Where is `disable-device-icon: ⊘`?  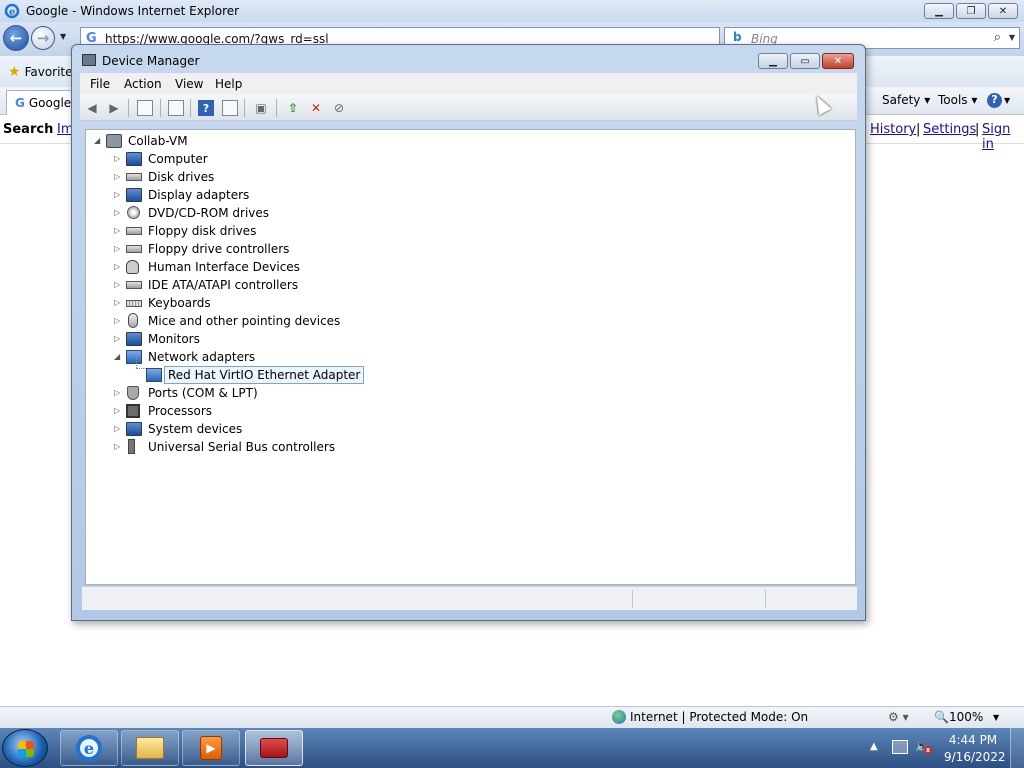 disable-device-icon: ⊘ is located at coordinates (339, 108).